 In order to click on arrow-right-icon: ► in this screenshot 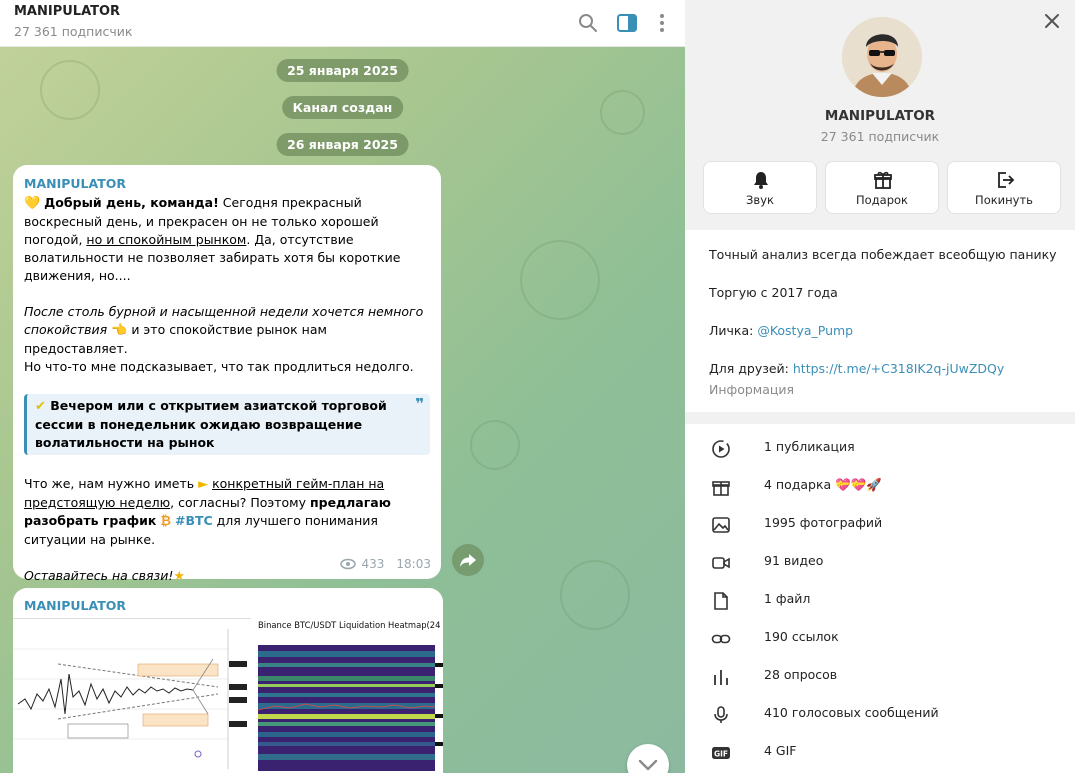, I will do `click(203, 484)`.